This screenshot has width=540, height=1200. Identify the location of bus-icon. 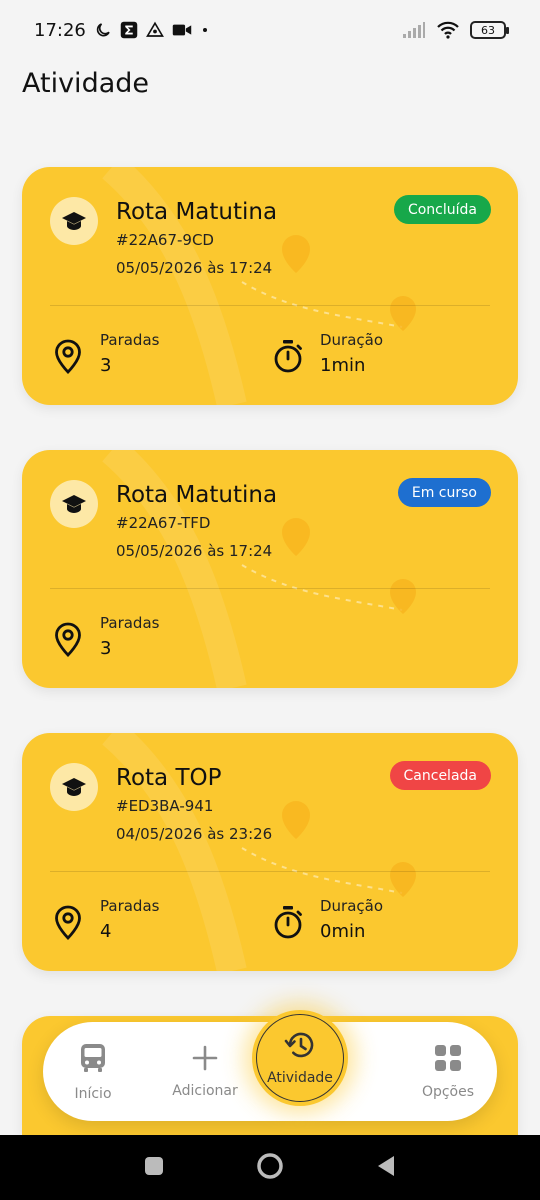
(93, 1060).